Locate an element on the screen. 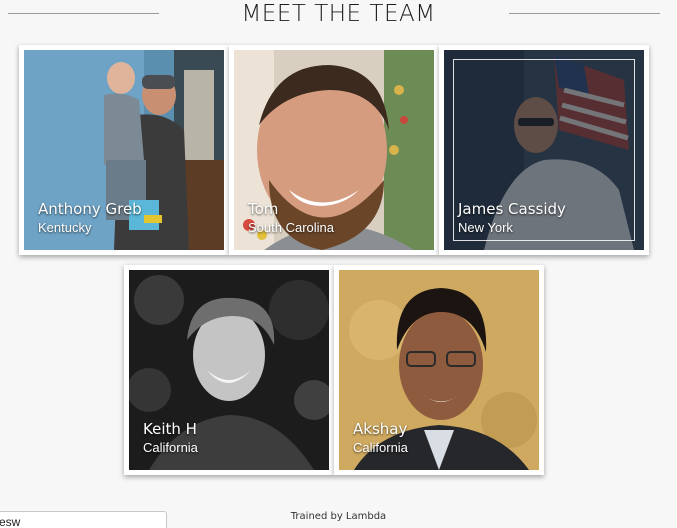 This screenshot has width=677, height=528. member-photo: Keith H California is located at coordinates (229, 370).